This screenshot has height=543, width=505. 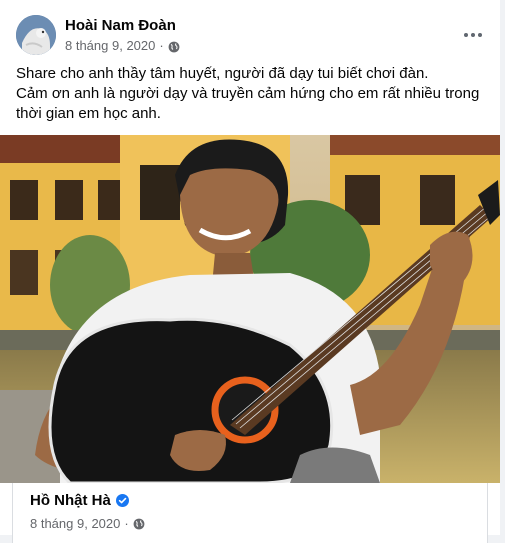 I want to click on author-name: Hoài Nam Đoàn, so click(x=122, y=25).